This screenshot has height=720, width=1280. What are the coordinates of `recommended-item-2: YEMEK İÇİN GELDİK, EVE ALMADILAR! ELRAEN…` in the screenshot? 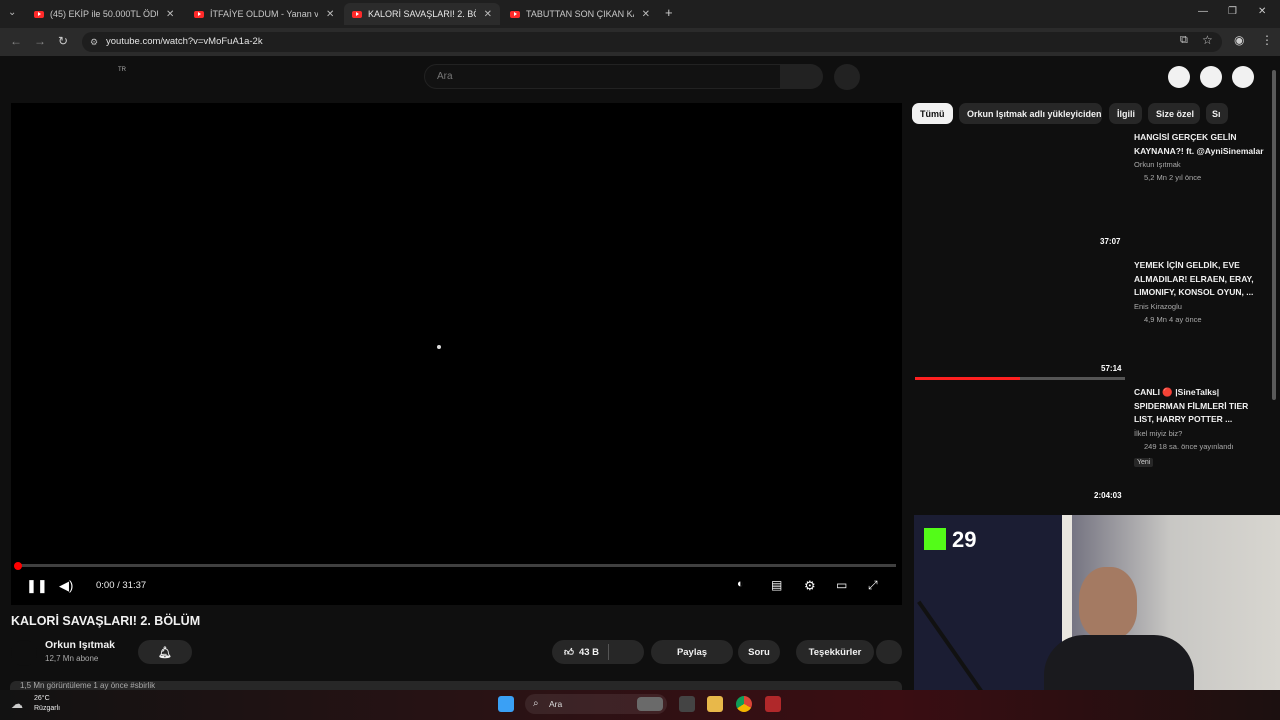 It's located at (1199, 291).